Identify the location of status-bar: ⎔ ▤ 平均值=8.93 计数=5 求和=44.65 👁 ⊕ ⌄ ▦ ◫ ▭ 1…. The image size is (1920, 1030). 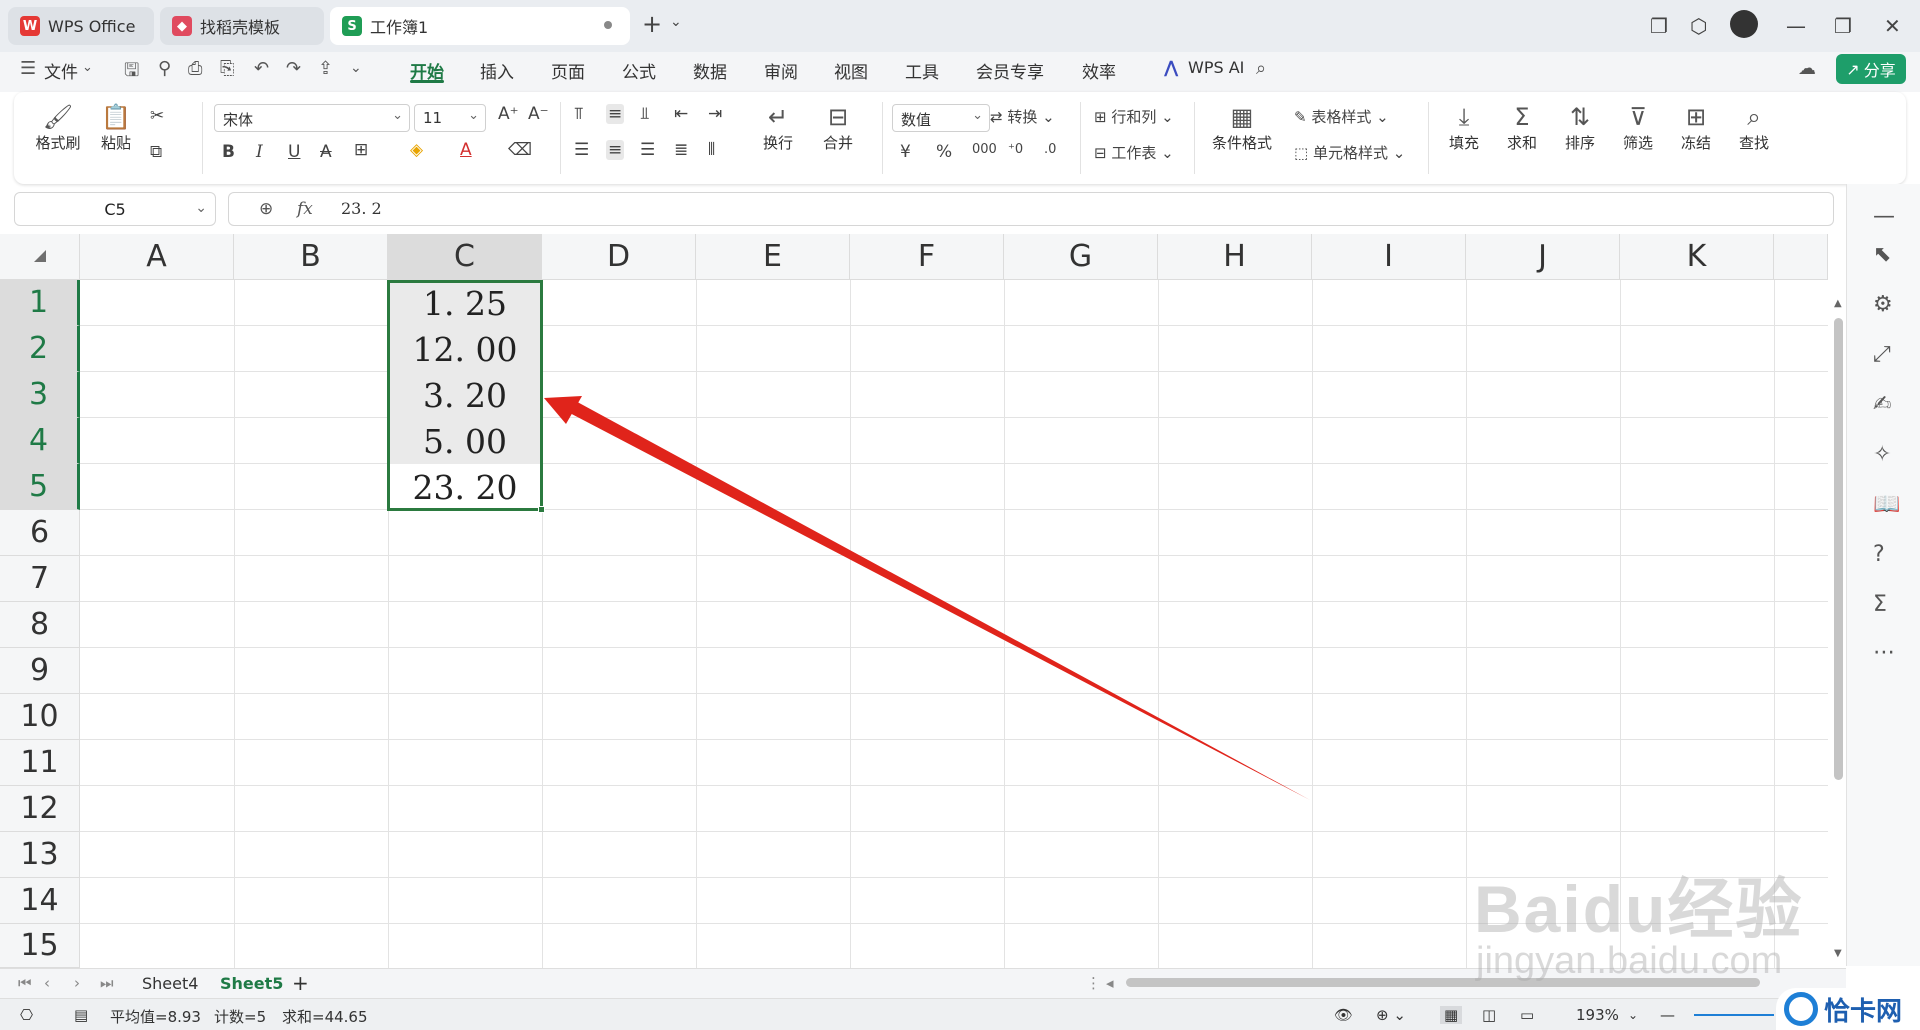
(960, 1014).